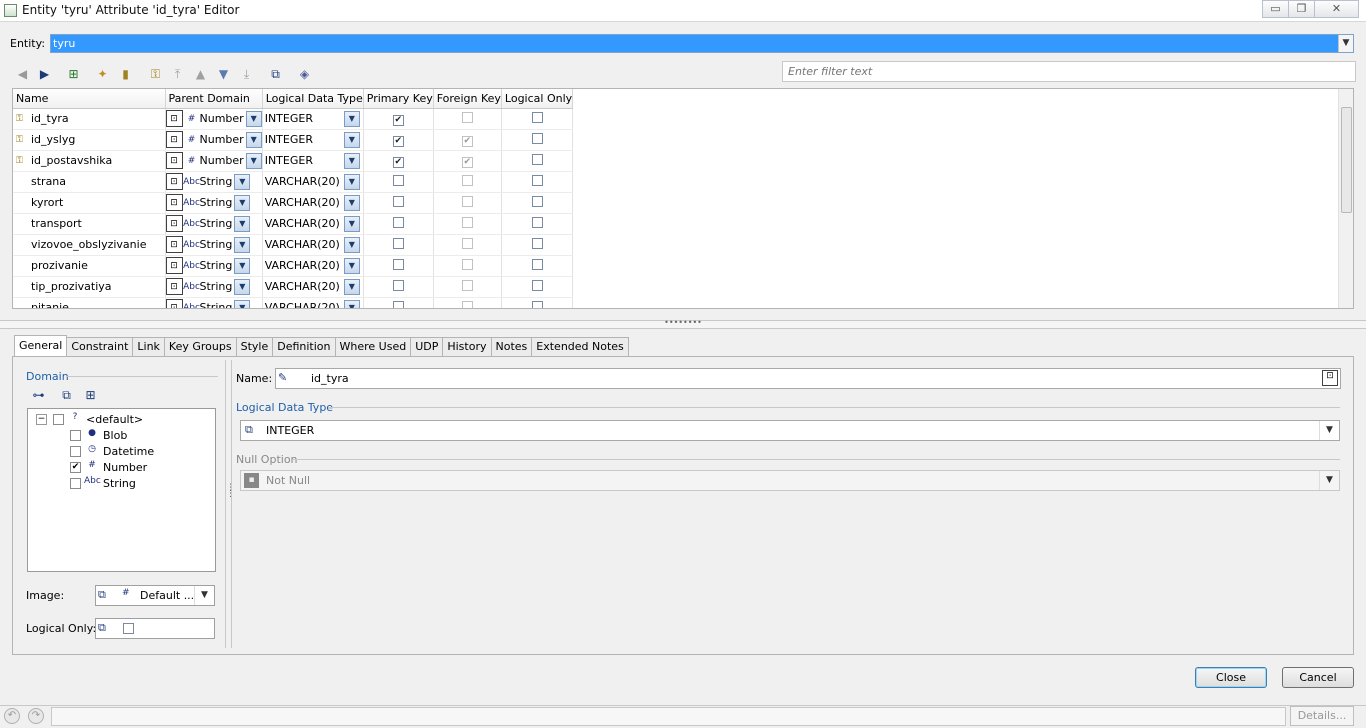 This screenshot has height=728, width=1366. What do you see at coordinates (223, 74) in the screenshot?
I see `move-down-icon: ▼` at bounding box center [223, 74].